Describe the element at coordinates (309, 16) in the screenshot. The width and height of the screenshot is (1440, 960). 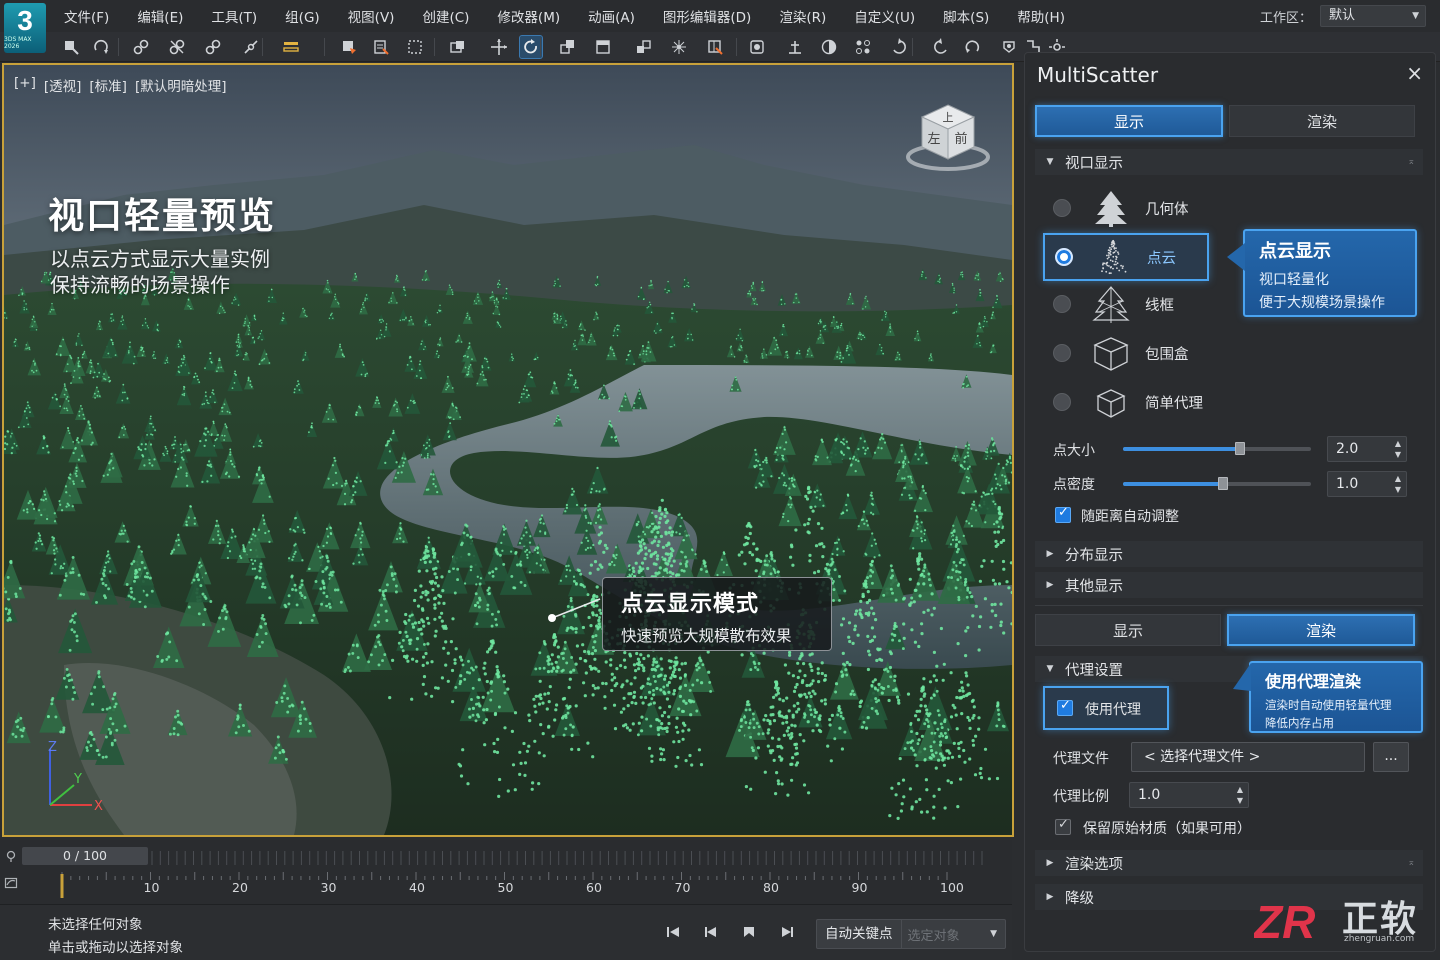
I see `menu-item-3: 组(G)` at that location.